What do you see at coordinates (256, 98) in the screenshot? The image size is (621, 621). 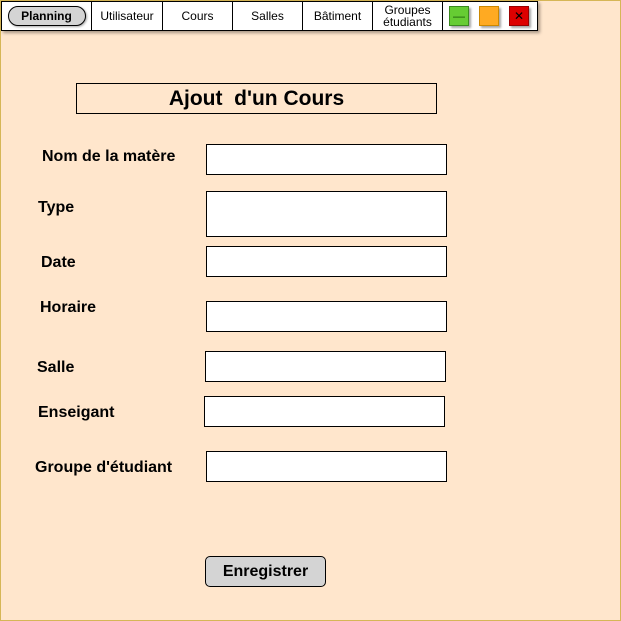 I see `form-title: Ajout d'un Cours` at bounding box center [256, 98].